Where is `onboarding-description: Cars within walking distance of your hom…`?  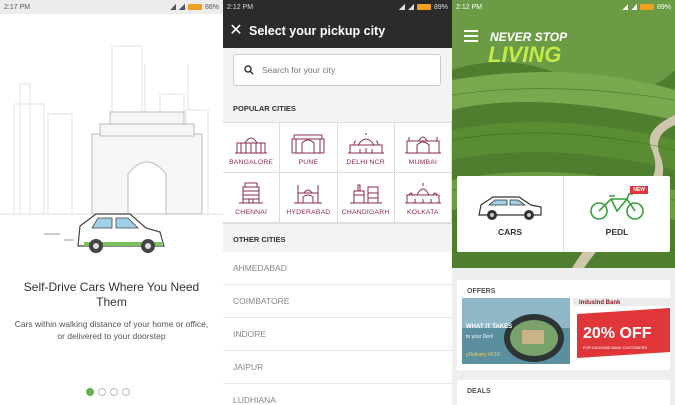
onboarding-description: Cars within walking distance of your hom… is located at coordinates (111, 330).